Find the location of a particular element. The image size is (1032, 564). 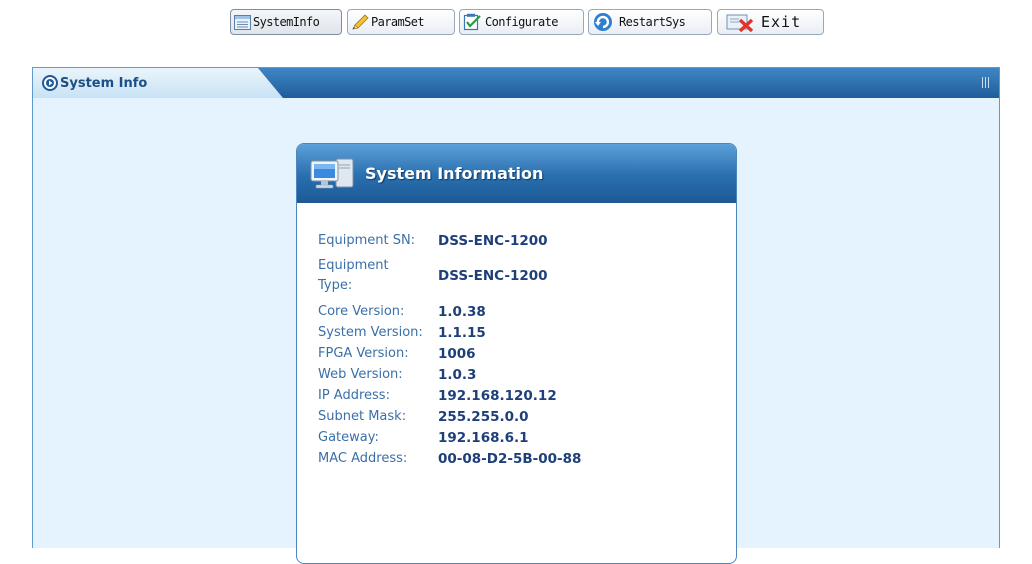

info-label: IP Address: is located at coordinates (354, 395).